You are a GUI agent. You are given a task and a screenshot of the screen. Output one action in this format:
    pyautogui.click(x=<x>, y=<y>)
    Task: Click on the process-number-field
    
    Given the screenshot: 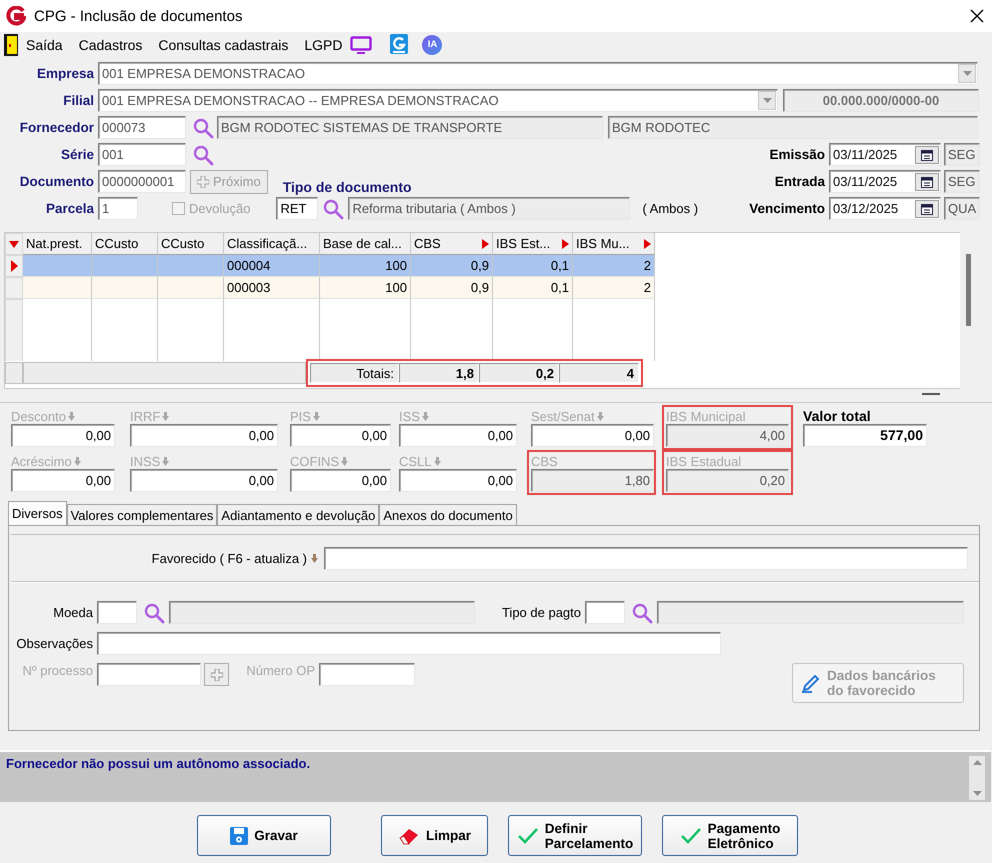 What is the action you would take?
    pyautogui.click(x=149, y=674)
    